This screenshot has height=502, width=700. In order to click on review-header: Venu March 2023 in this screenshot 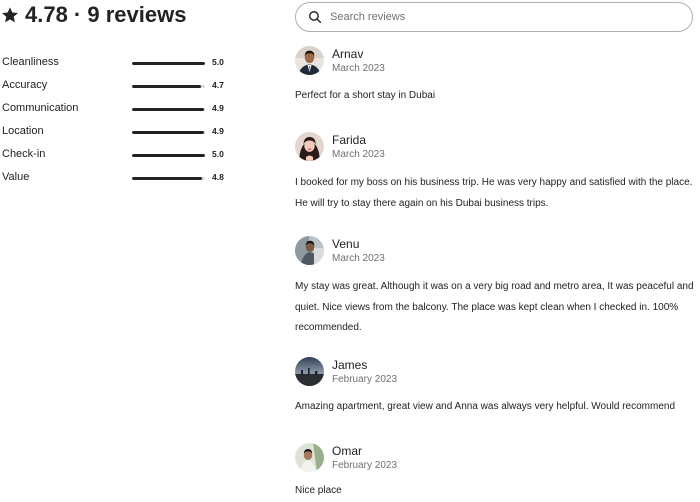, I will do `click(495, 253)`.